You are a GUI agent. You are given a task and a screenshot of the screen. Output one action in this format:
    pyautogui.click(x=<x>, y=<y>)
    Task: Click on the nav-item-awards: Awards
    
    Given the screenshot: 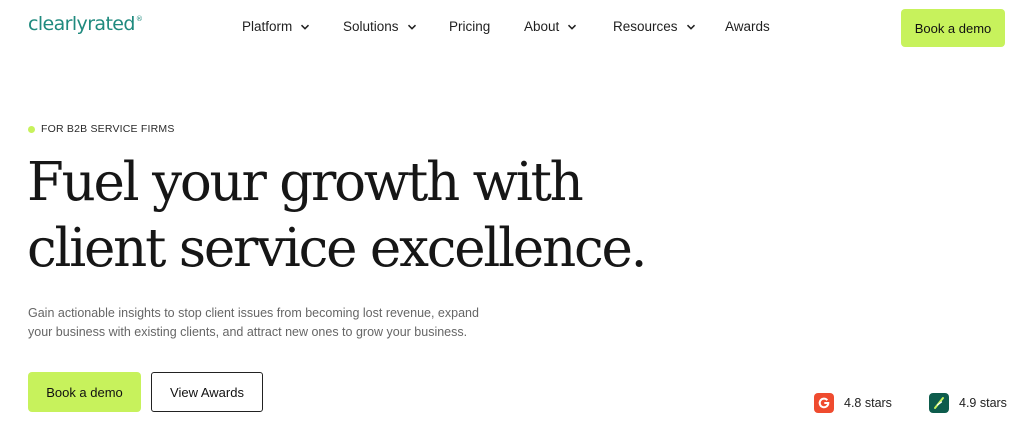 What is the action you would take?
    pyautogui.click(x=747, y=26)
    